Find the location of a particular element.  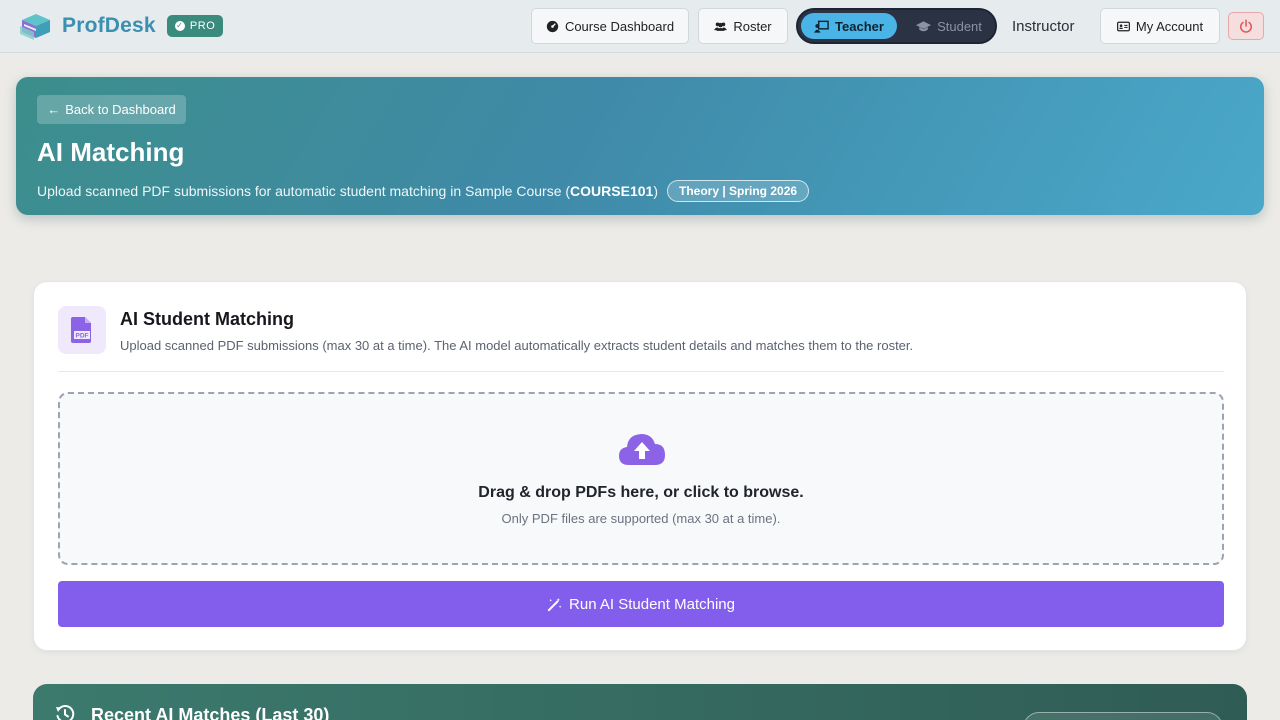

arrow-left-icon: ← is located at coordinates (54, 109).